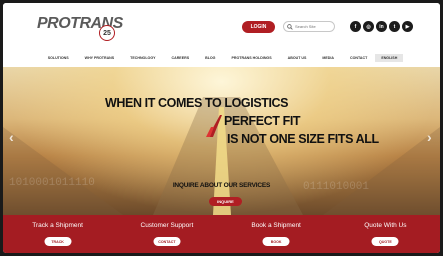 Image resolution: width=443 pixels, height=256 pixels. What do you see at coordinates (210, 58) in the screenshot?
I see `nav-item-blog: BLOG` at bounding box center [210, 58].